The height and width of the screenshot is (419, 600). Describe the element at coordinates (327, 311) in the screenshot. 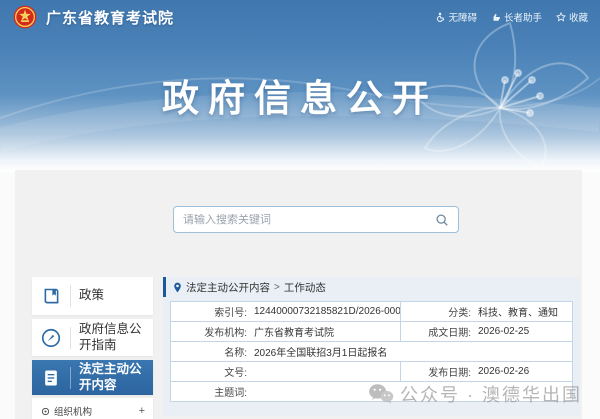

I see `index-value: 12440000732185821D/2026-00040` at that location.